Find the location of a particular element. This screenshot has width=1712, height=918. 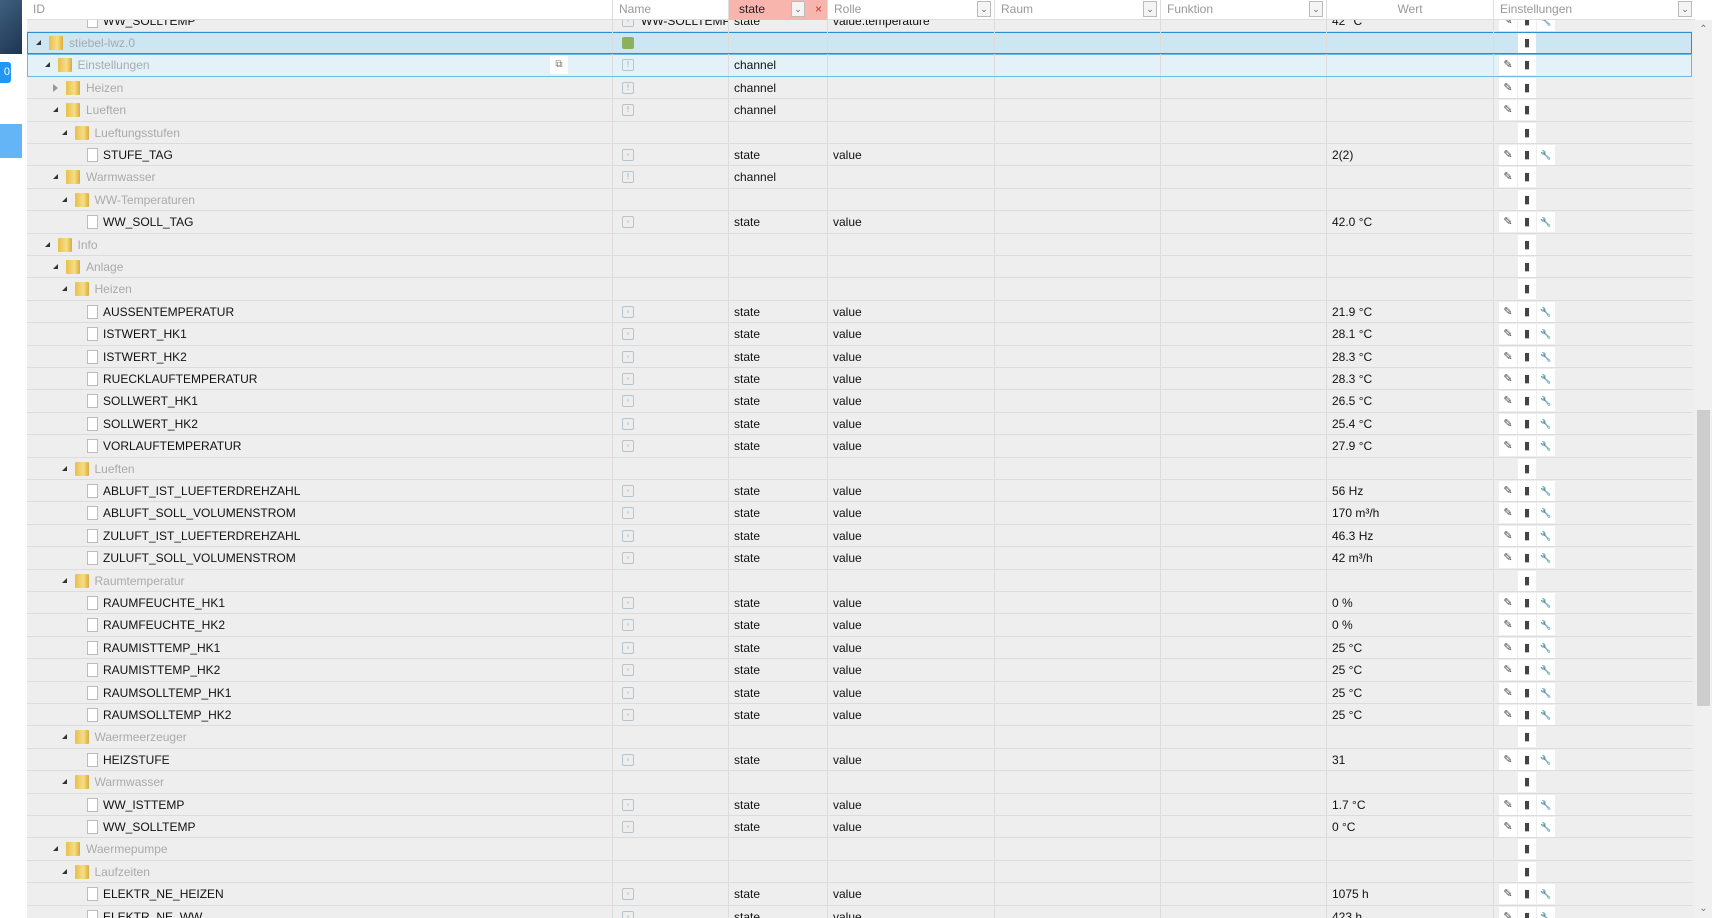

table-row: RAUMISTTEMP_HK2 ◦ state value 25 °C ✎ ▮ 🔧 is located at coordinates (859, 670).